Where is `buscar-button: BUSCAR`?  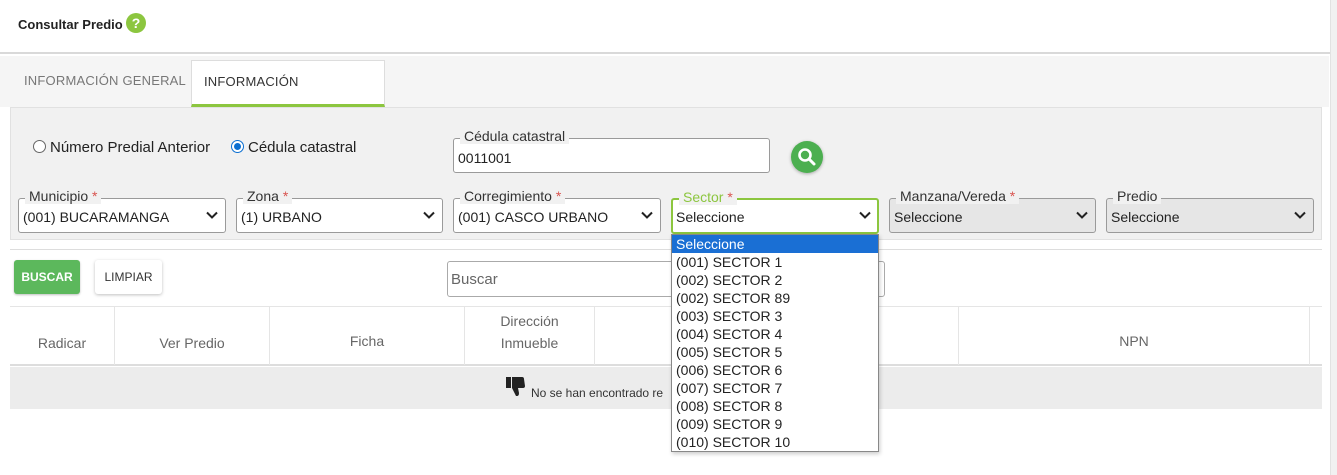 buscar-button: BUSCAR is located at coordinates (47, 277).